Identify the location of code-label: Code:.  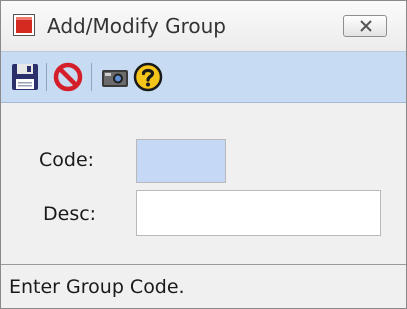
(67, 160).